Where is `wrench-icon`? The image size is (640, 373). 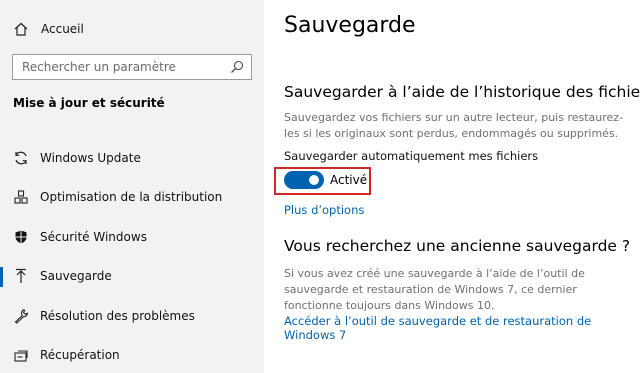 wrench-icon is located at coordinates (21, 316).